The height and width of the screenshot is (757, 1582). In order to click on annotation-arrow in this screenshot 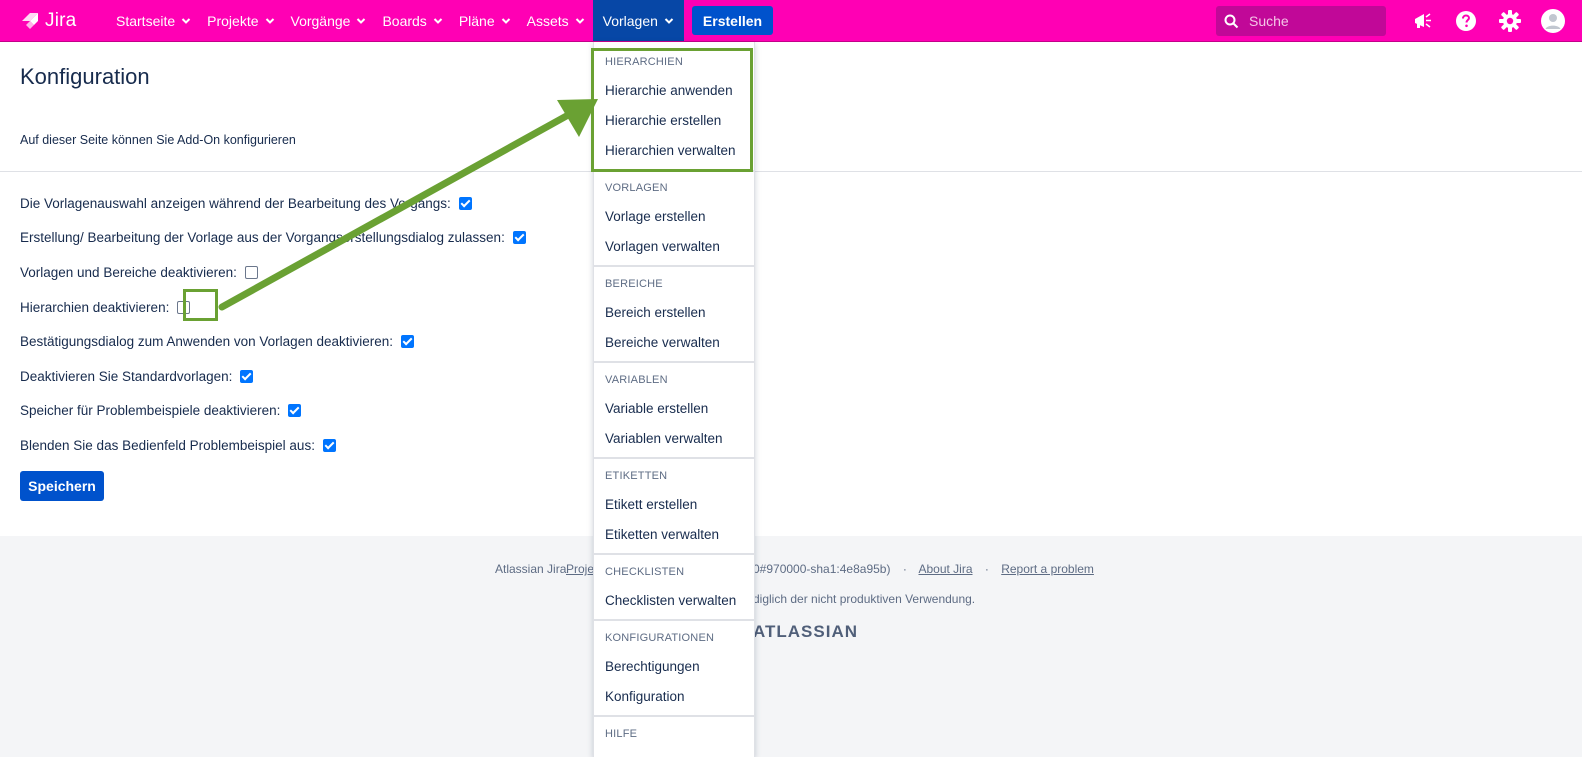, I will do `click(408, 205)`.